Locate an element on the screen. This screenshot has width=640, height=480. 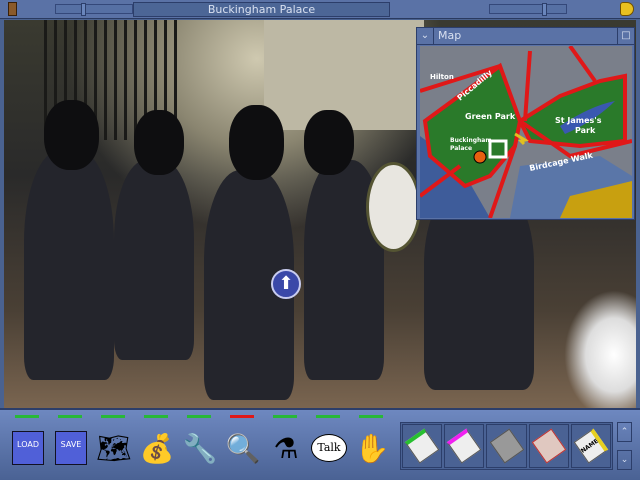
inventory-slot: NAME is located at coordinates (591, 446).